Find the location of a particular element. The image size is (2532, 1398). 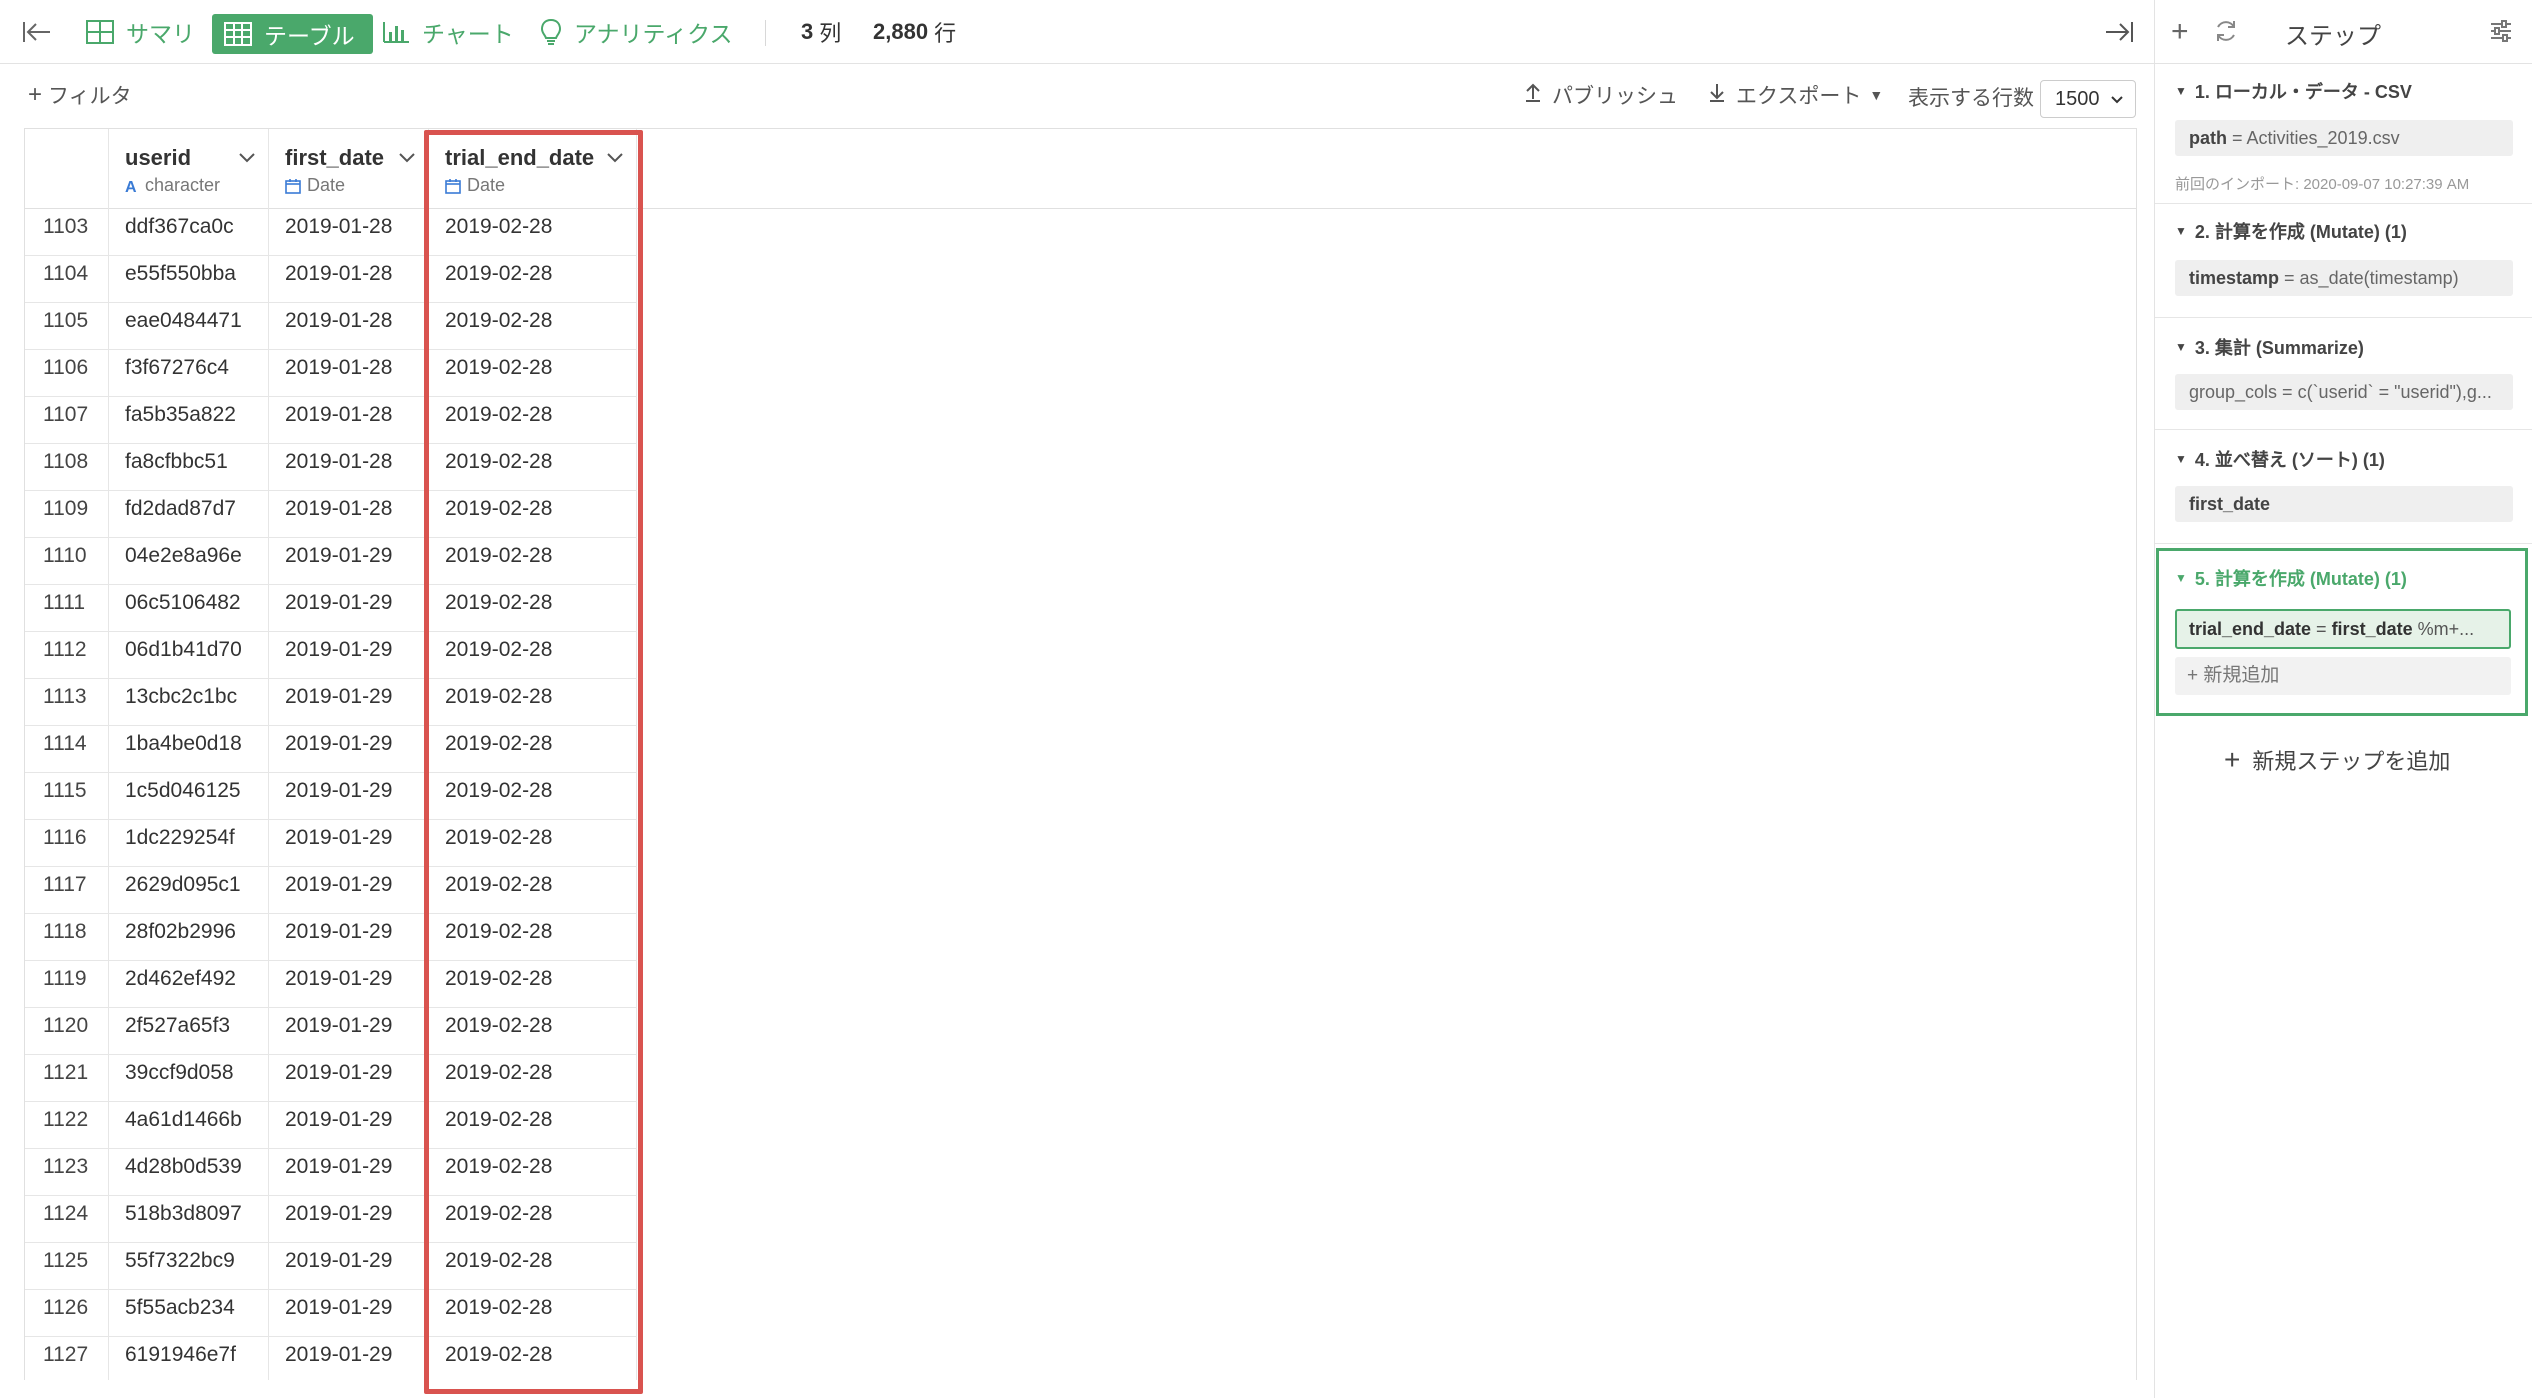

step-title: ▼ 5. 計算を作成 (Mutate) (1) is located at coordinates (2291, 578).